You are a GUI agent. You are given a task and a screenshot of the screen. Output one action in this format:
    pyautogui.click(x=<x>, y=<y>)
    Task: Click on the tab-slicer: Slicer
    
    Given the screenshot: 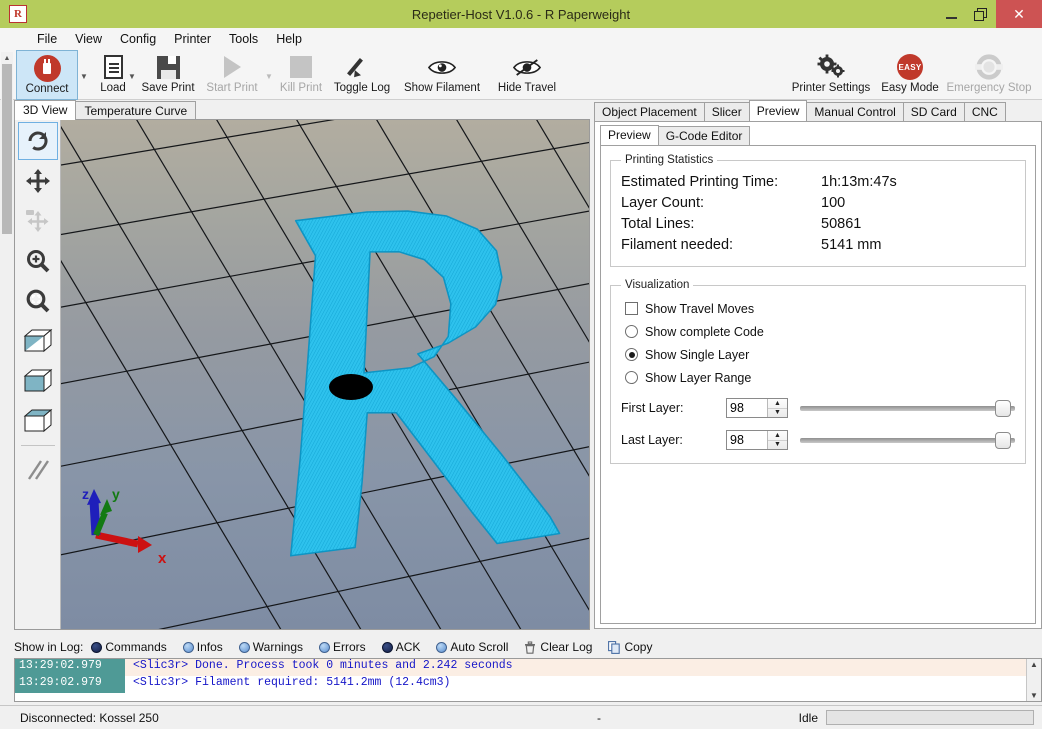 What is the action you would take?
    pyautogui.click(x=726, y=111)
    